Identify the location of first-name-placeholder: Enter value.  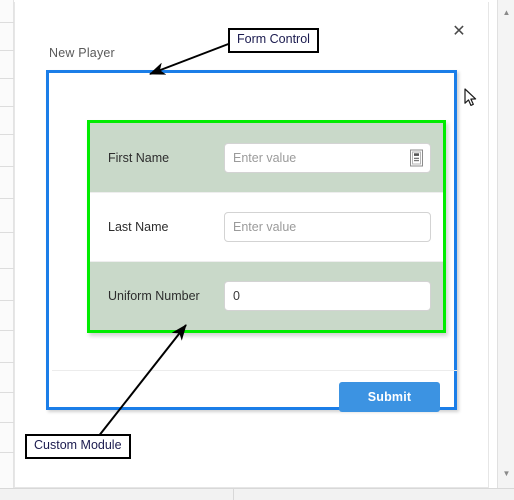
(265, 157).